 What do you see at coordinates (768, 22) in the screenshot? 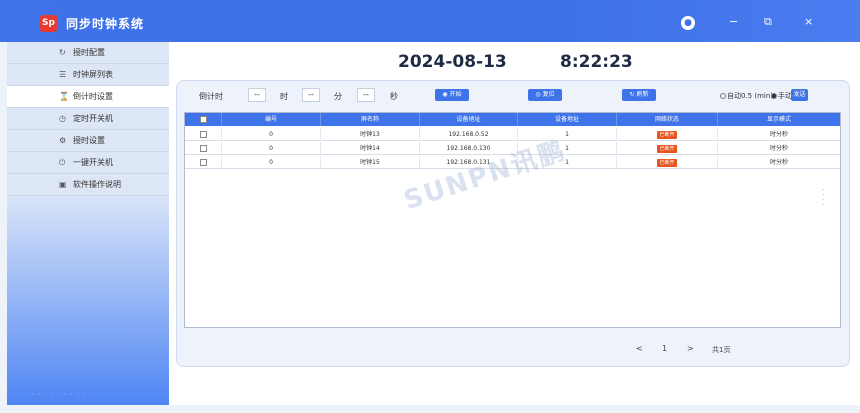
I see `restore-button: ⧉` at bounding box center [768, 22].